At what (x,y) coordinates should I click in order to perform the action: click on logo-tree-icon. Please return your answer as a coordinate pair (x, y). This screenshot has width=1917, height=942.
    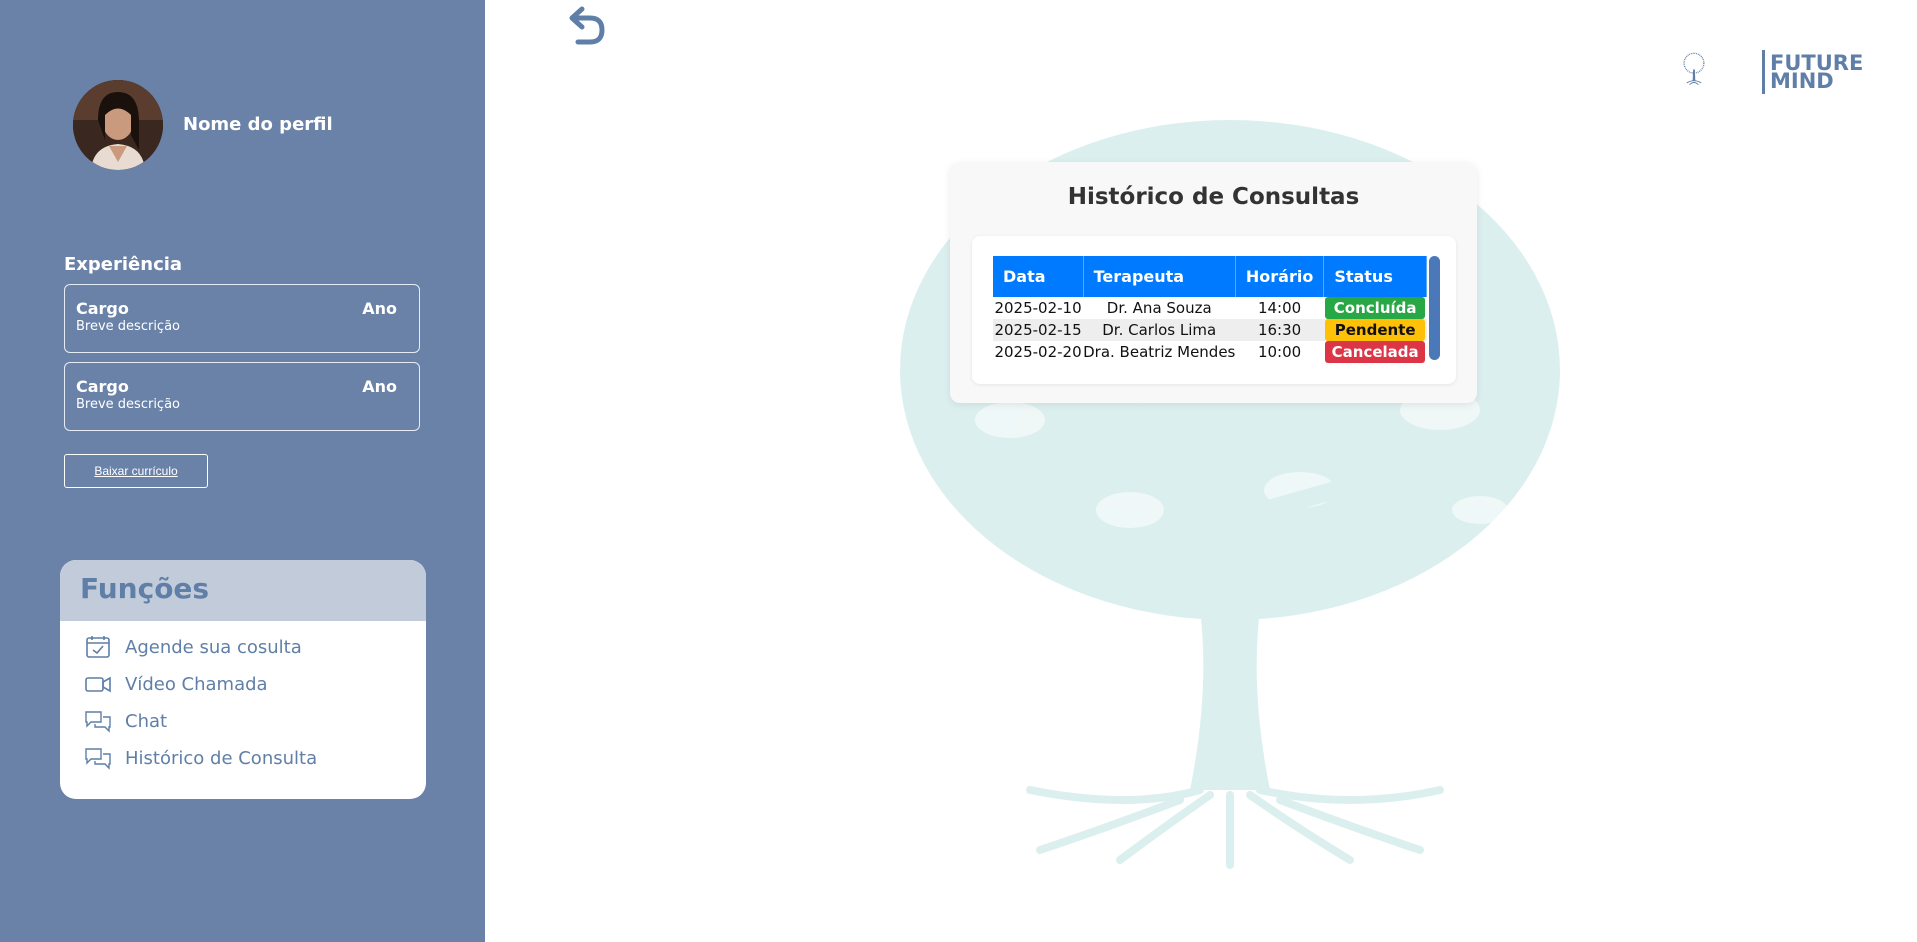
    Looking at the image, I should click on (1694, 69).